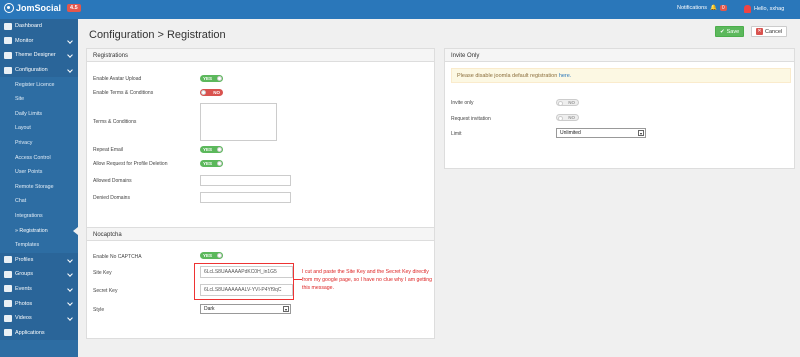 This screenshot has height=357, width=800. Describe the element at coordinates (23, 318) in the screenshot. I see `sidebar-item-label: Videos` at that location.